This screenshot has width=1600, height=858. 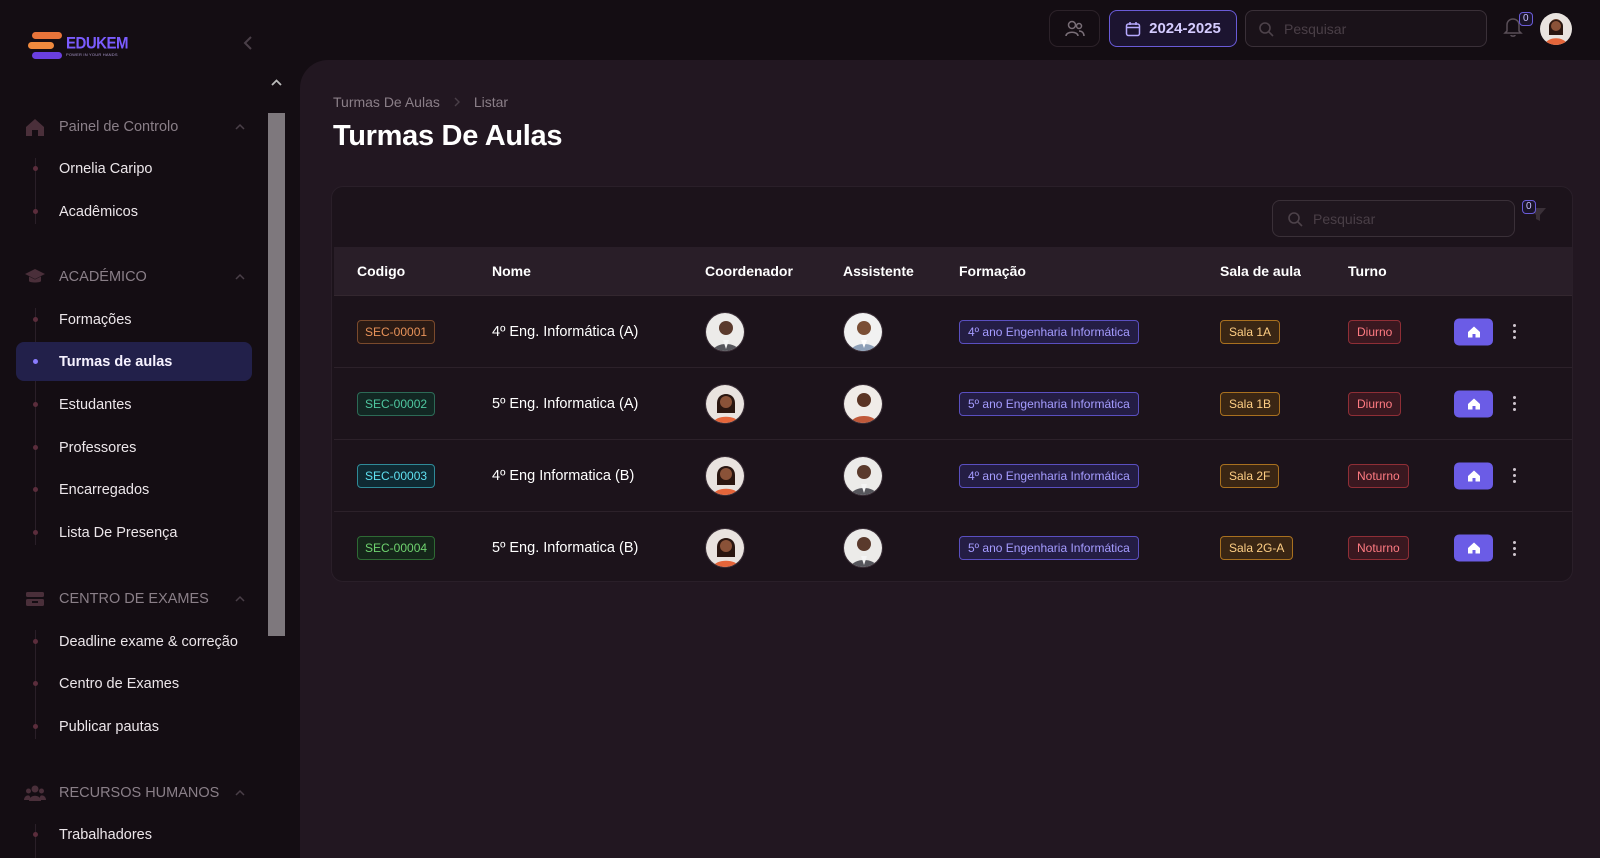 I want to click on sidebar-item-academicos: Acadêmicos, so click(x=134, y=211).